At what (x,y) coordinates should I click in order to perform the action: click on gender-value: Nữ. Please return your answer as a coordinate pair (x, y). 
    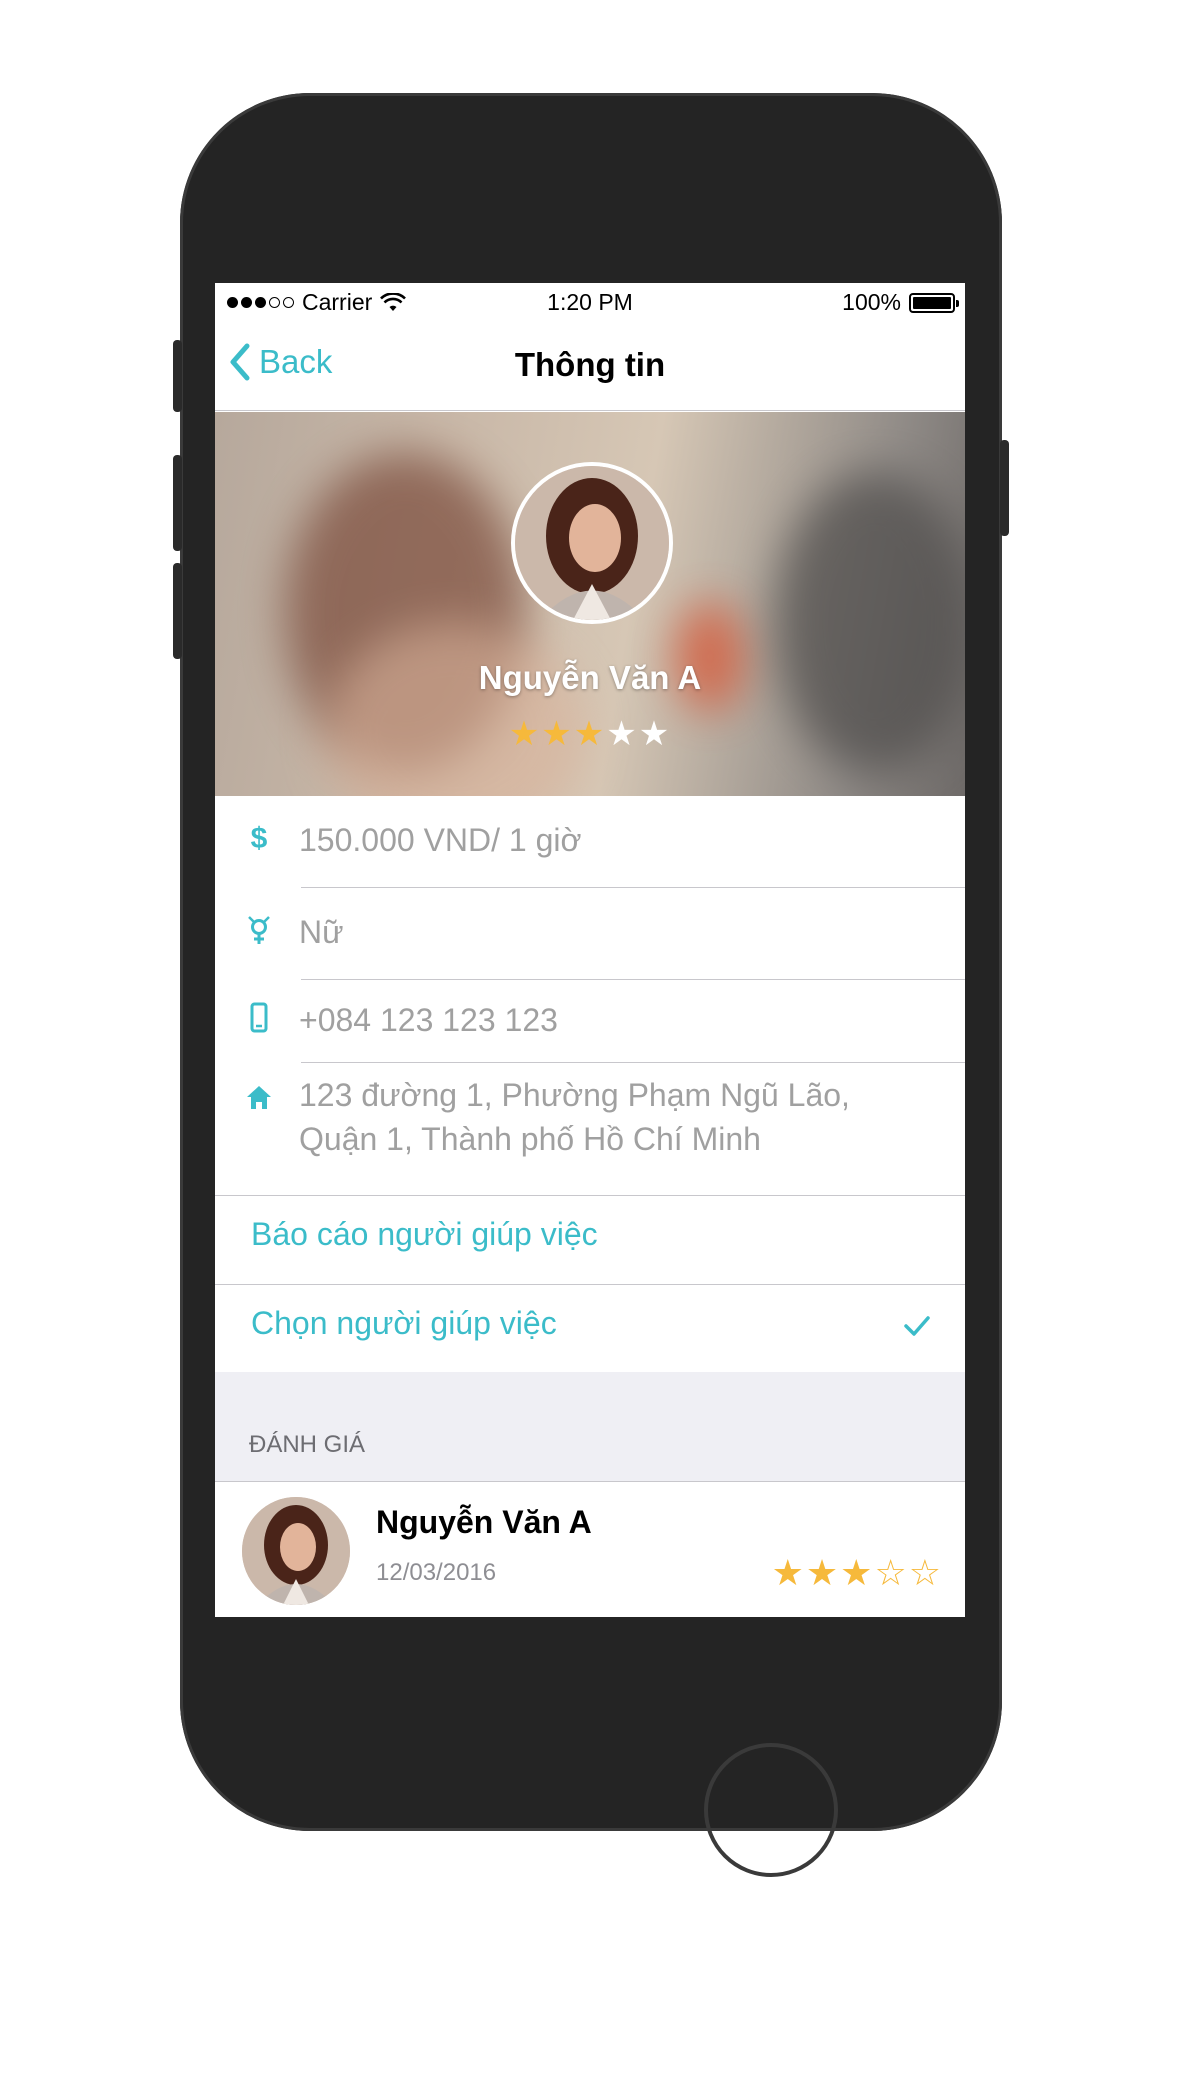
    Looking at the image, I should click on (321, 932).